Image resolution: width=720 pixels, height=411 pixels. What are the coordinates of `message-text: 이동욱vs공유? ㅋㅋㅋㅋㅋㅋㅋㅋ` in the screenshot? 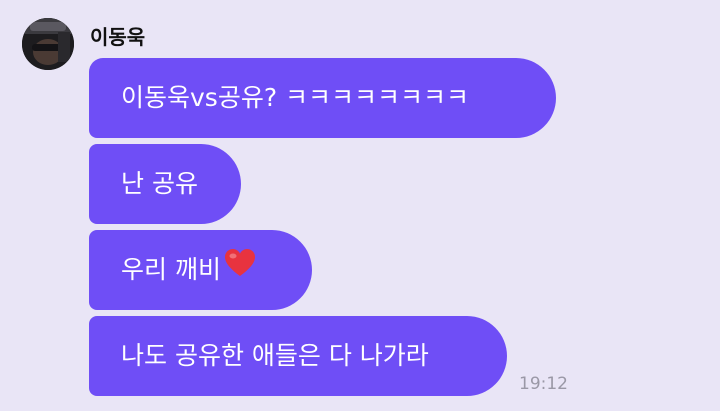 It's located at (295, 97).